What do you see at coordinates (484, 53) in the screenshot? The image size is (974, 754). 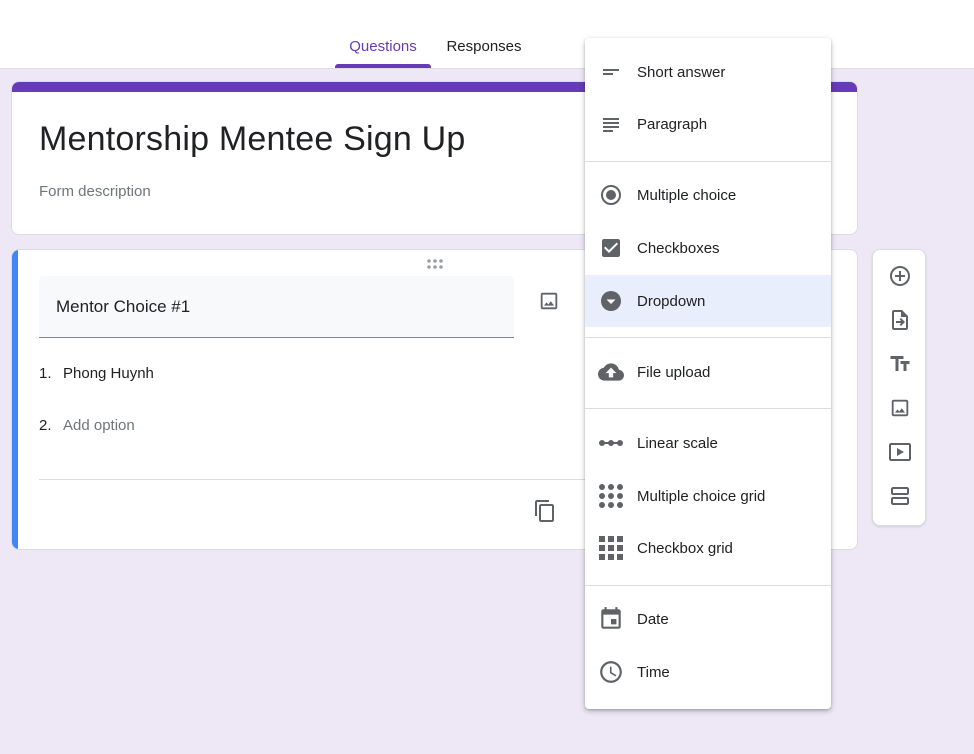 I see `tab-responses: Responses` at bounding box center [484, 53].